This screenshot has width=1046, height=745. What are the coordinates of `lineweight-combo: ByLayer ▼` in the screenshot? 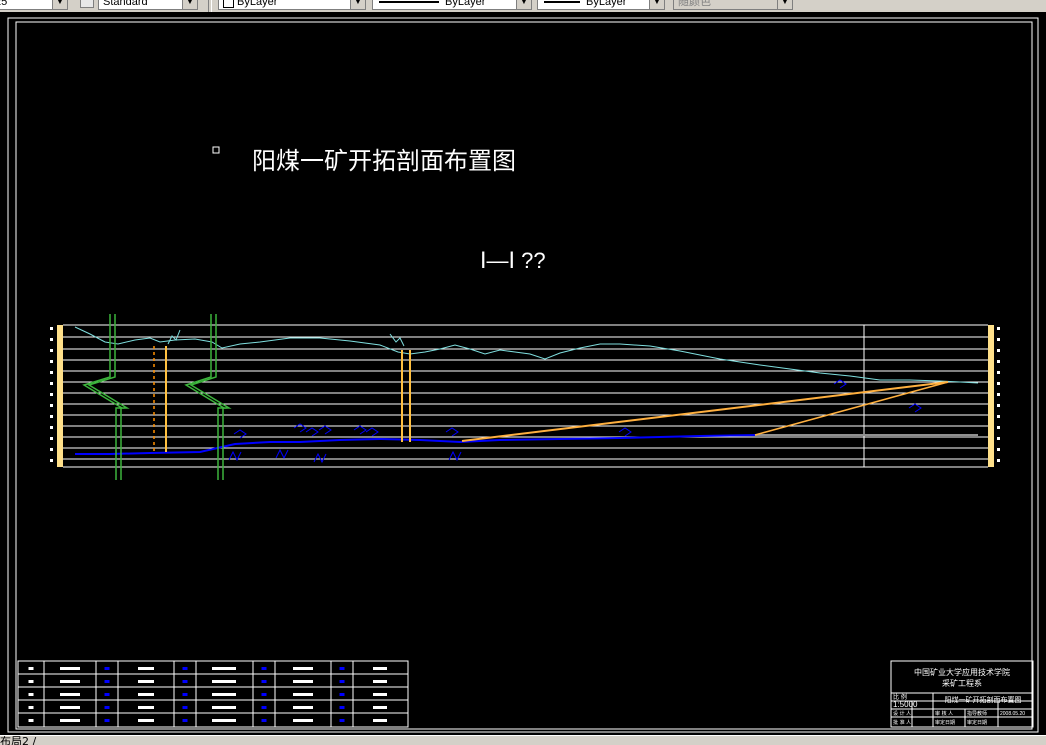 It's located at (601, 5).